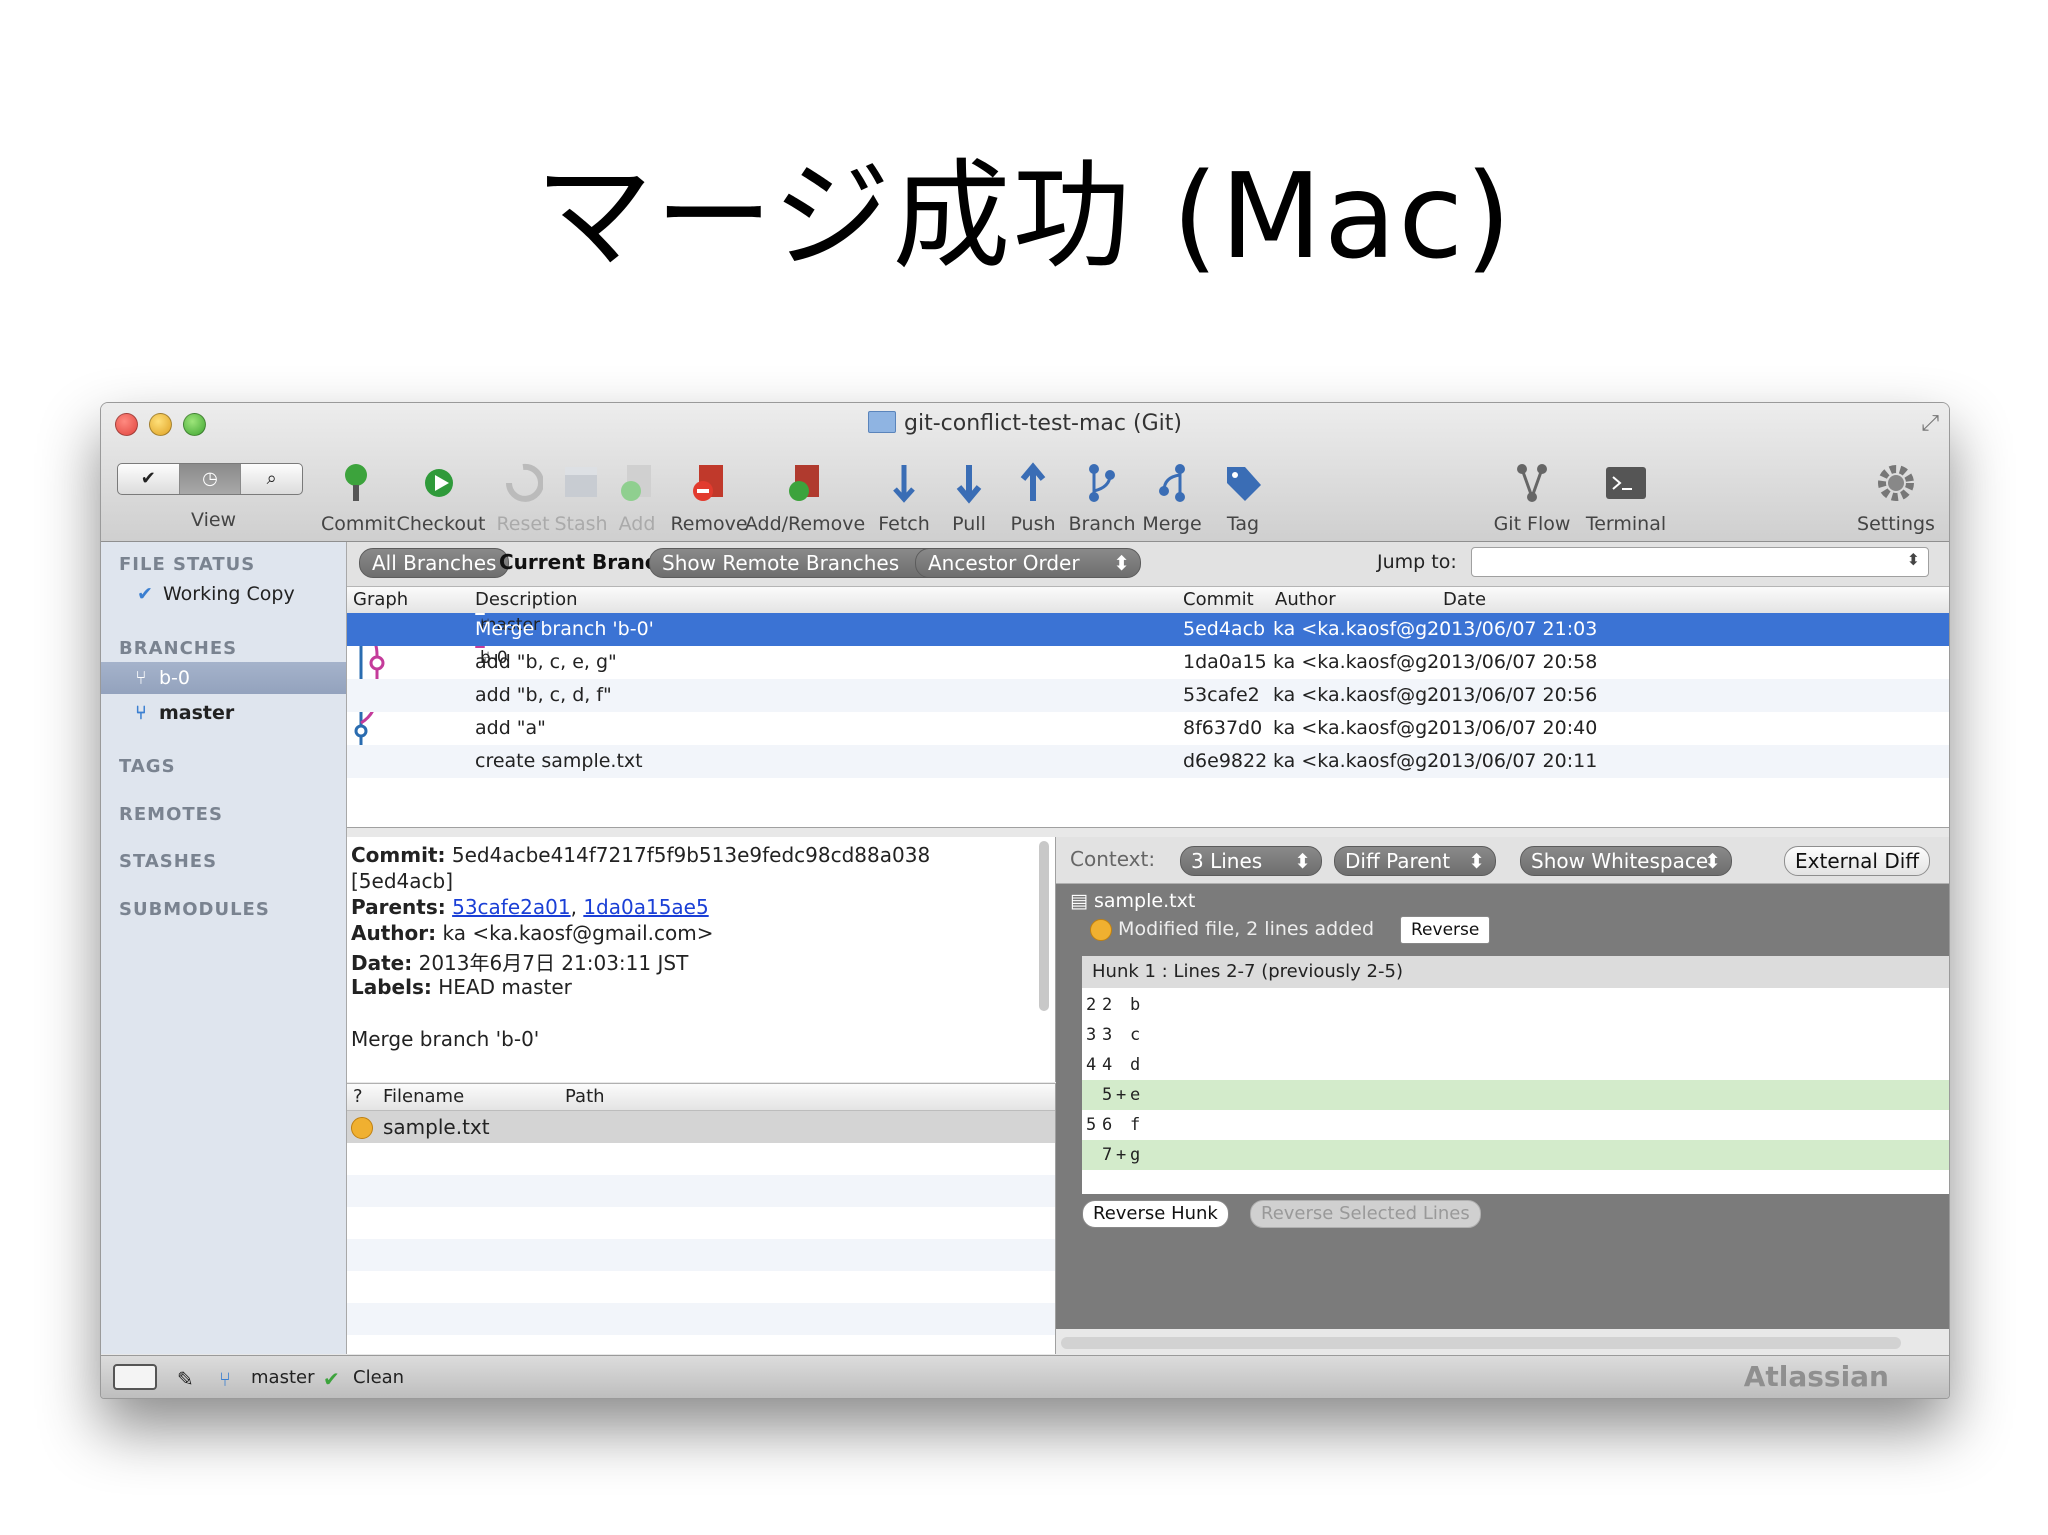 This screenshot has height=1535, width=2048. I want to click on order-select: Ancestor Order ⬍, so click(1028, 563).